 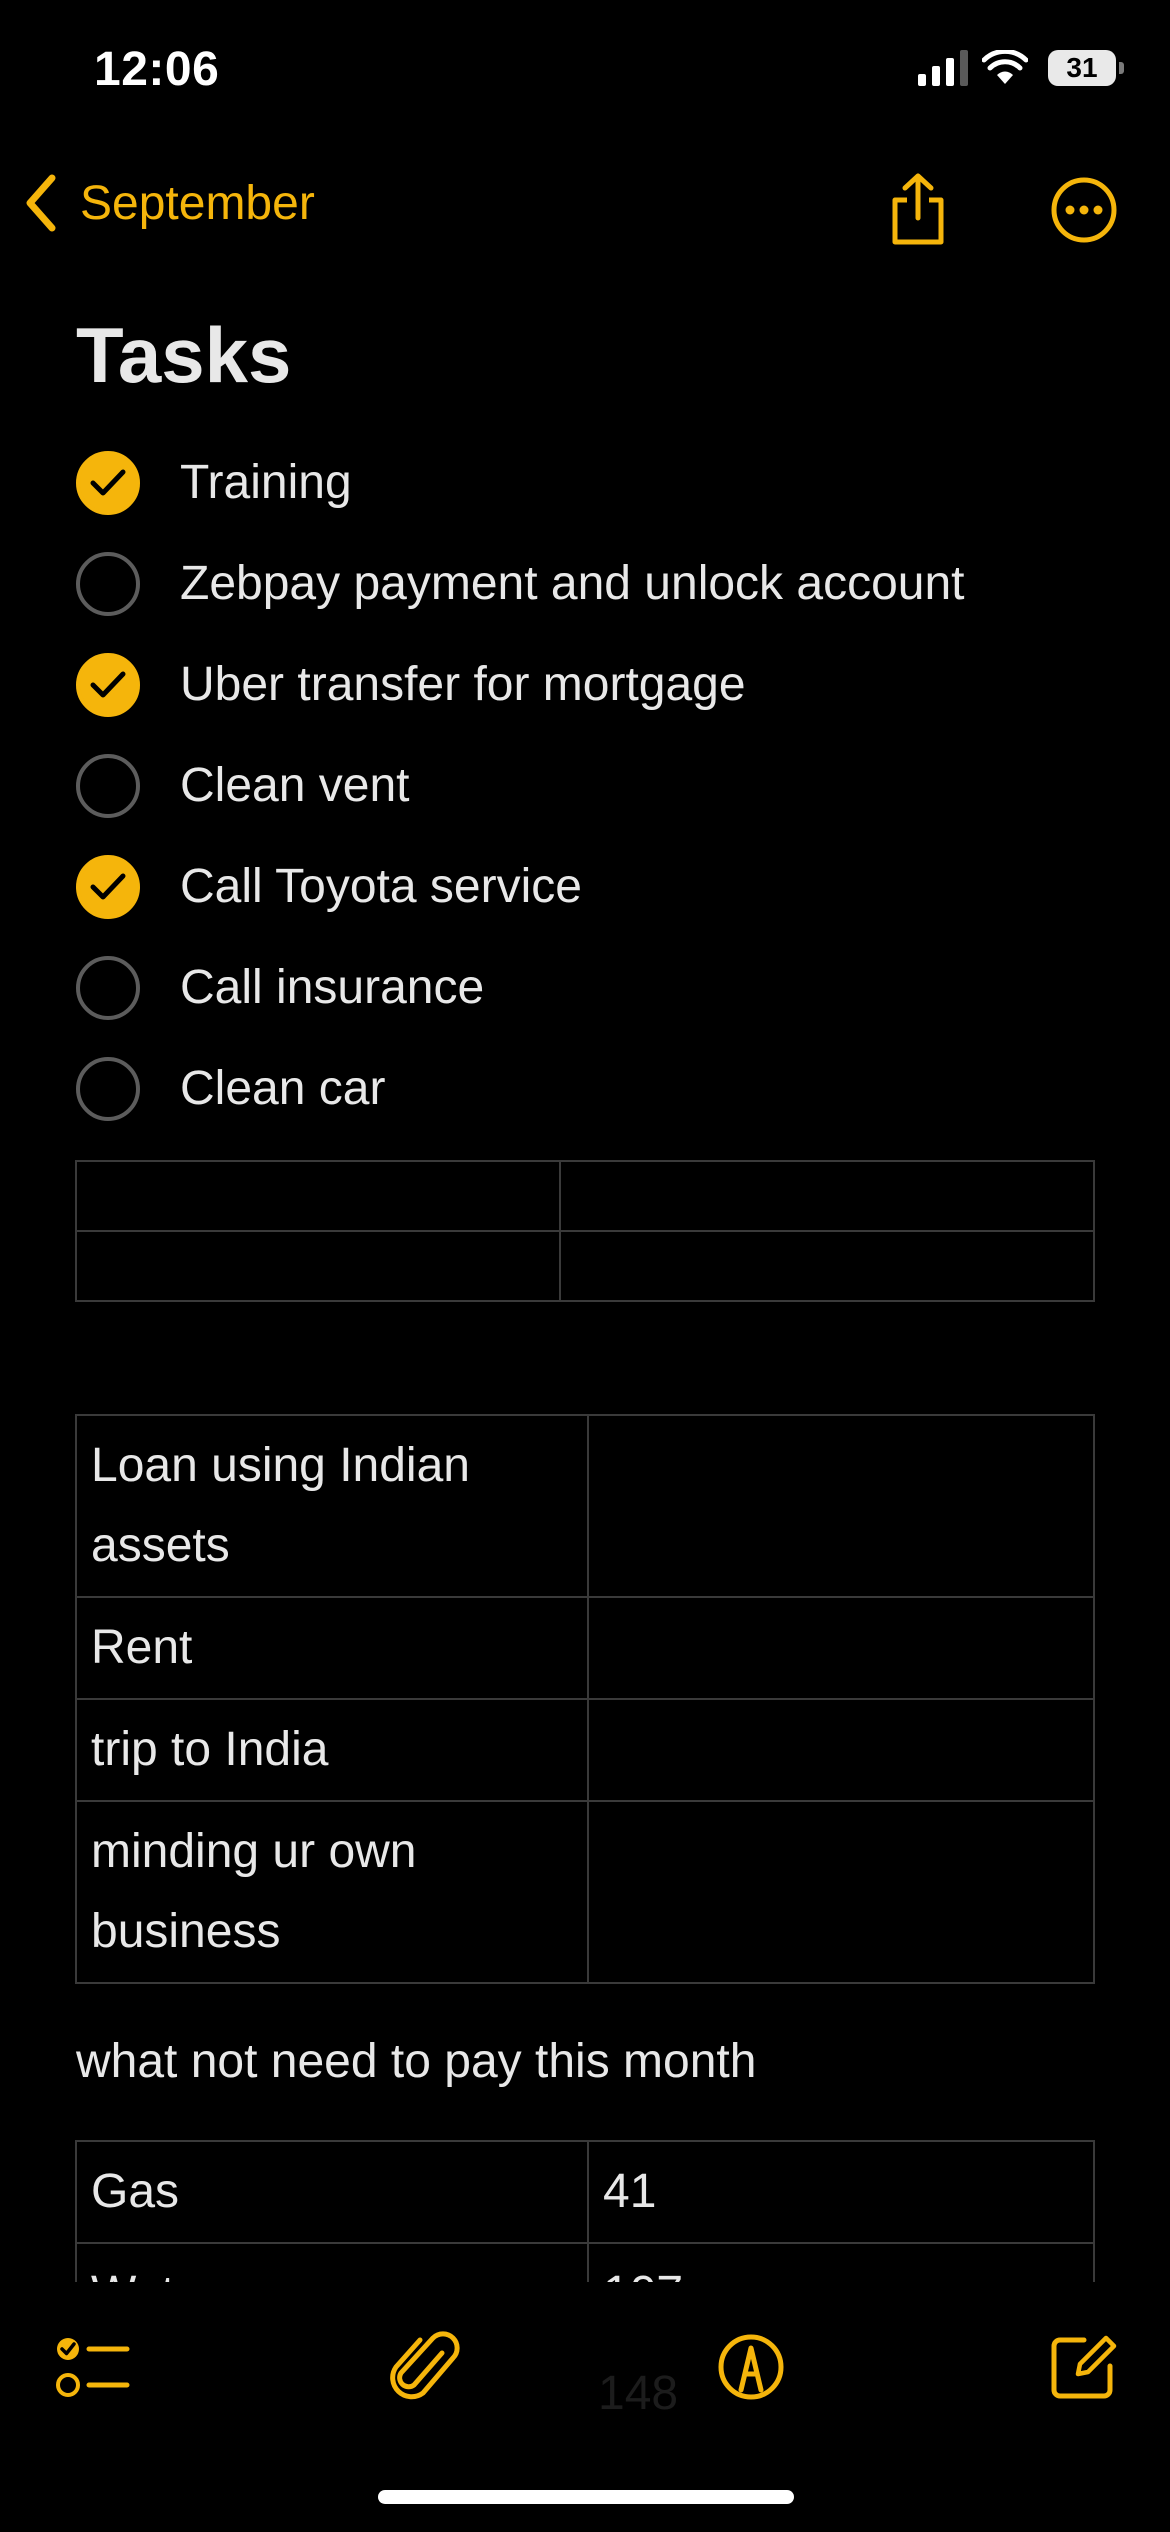 I want to click on checklist-item: Zebpay payment and unlock account, so click(x=520, y=583).